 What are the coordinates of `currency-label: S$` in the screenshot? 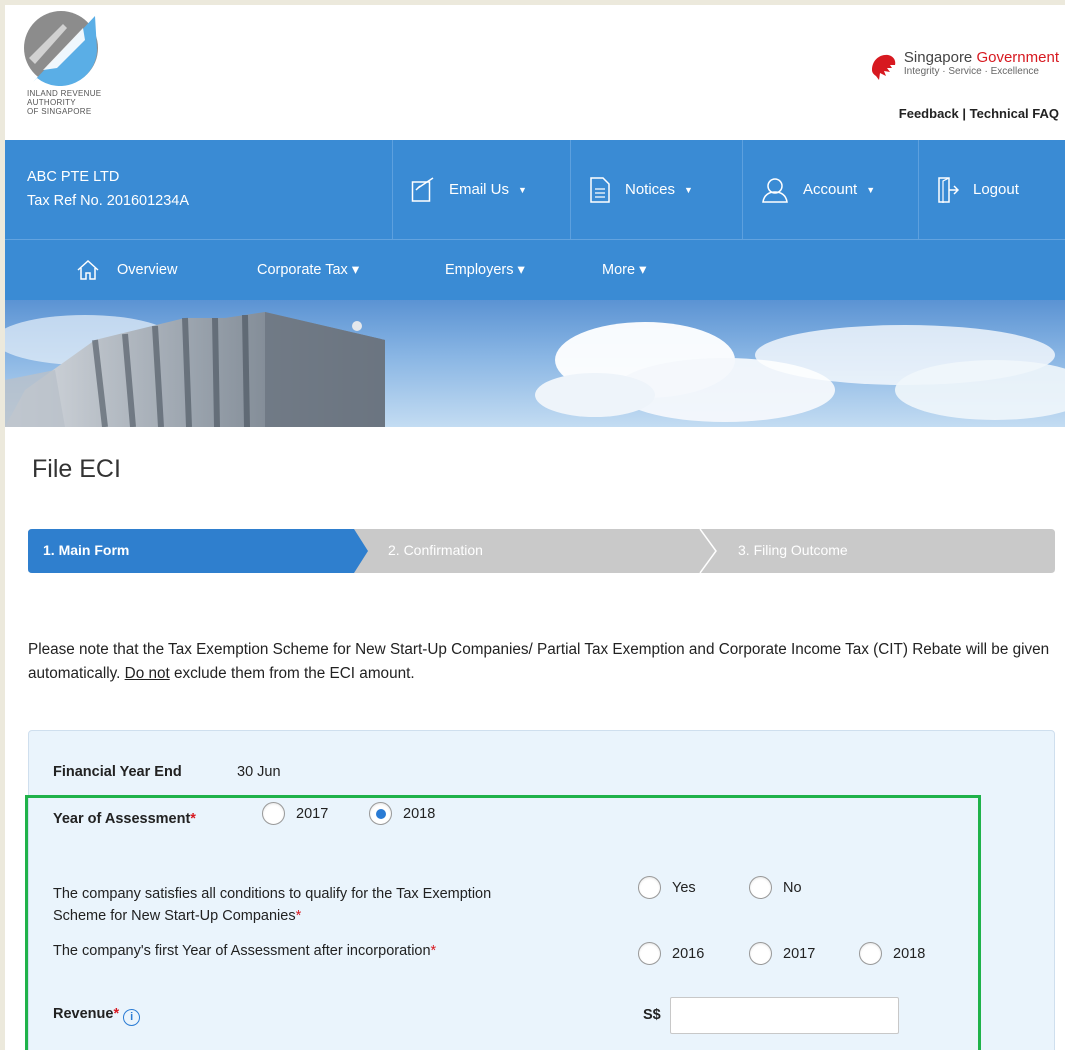 It's located at (652, 1015).